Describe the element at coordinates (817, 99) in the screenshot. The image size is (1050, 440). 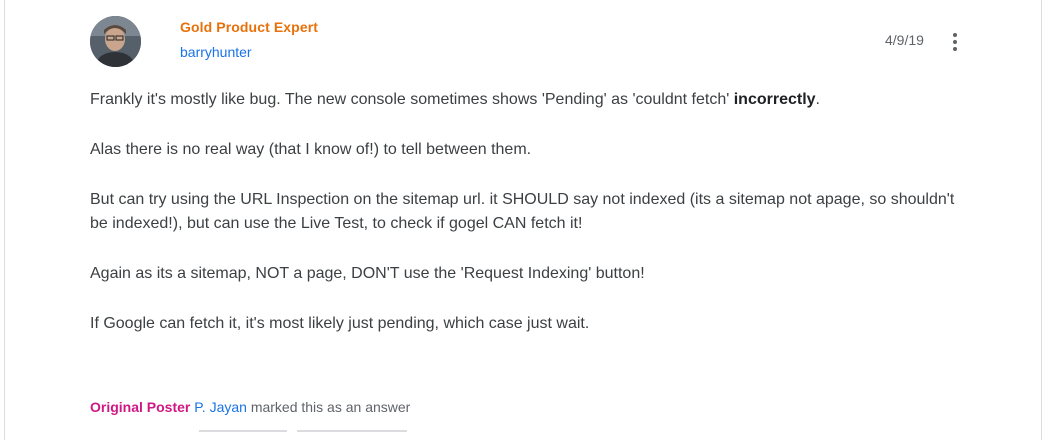
I see `paragraph-1-end: .` at that location.